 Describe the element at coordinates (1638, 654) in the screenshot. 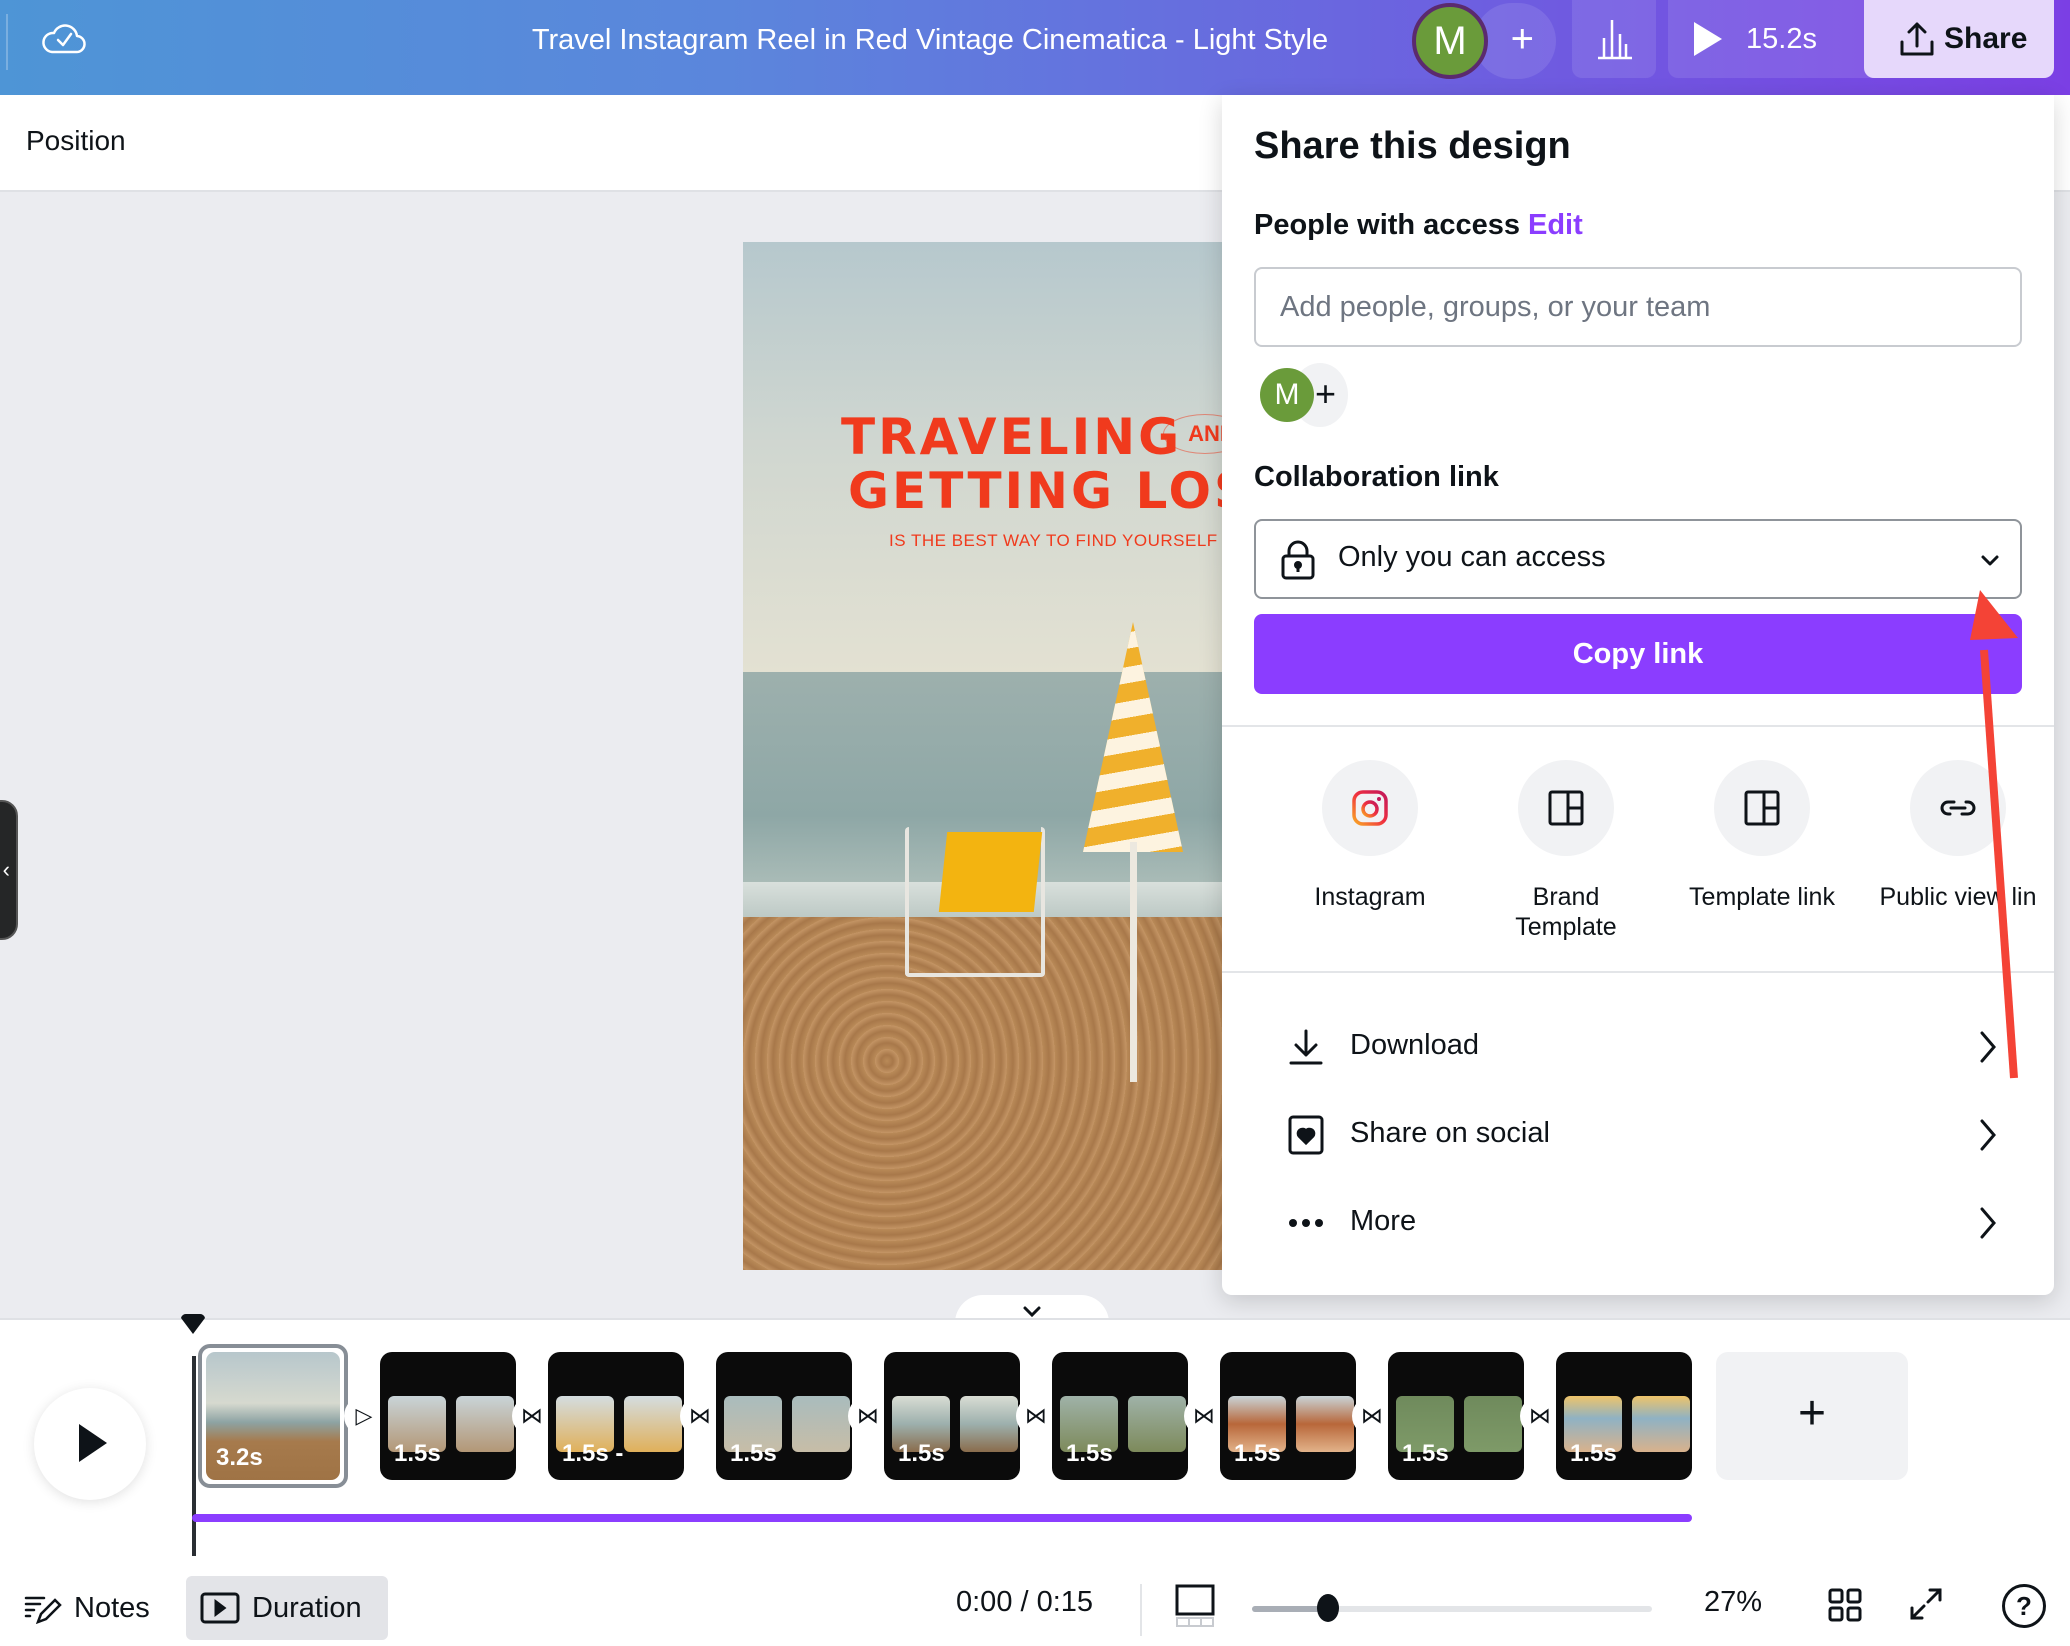

I see `copy-link-button: Copy link` at that location.